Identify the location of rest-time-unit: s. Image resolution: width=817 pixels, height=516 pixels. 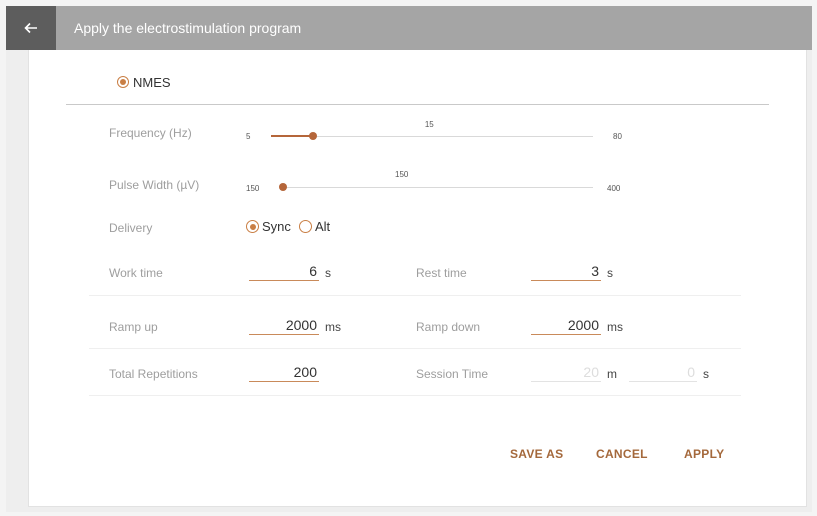
(610, 273).